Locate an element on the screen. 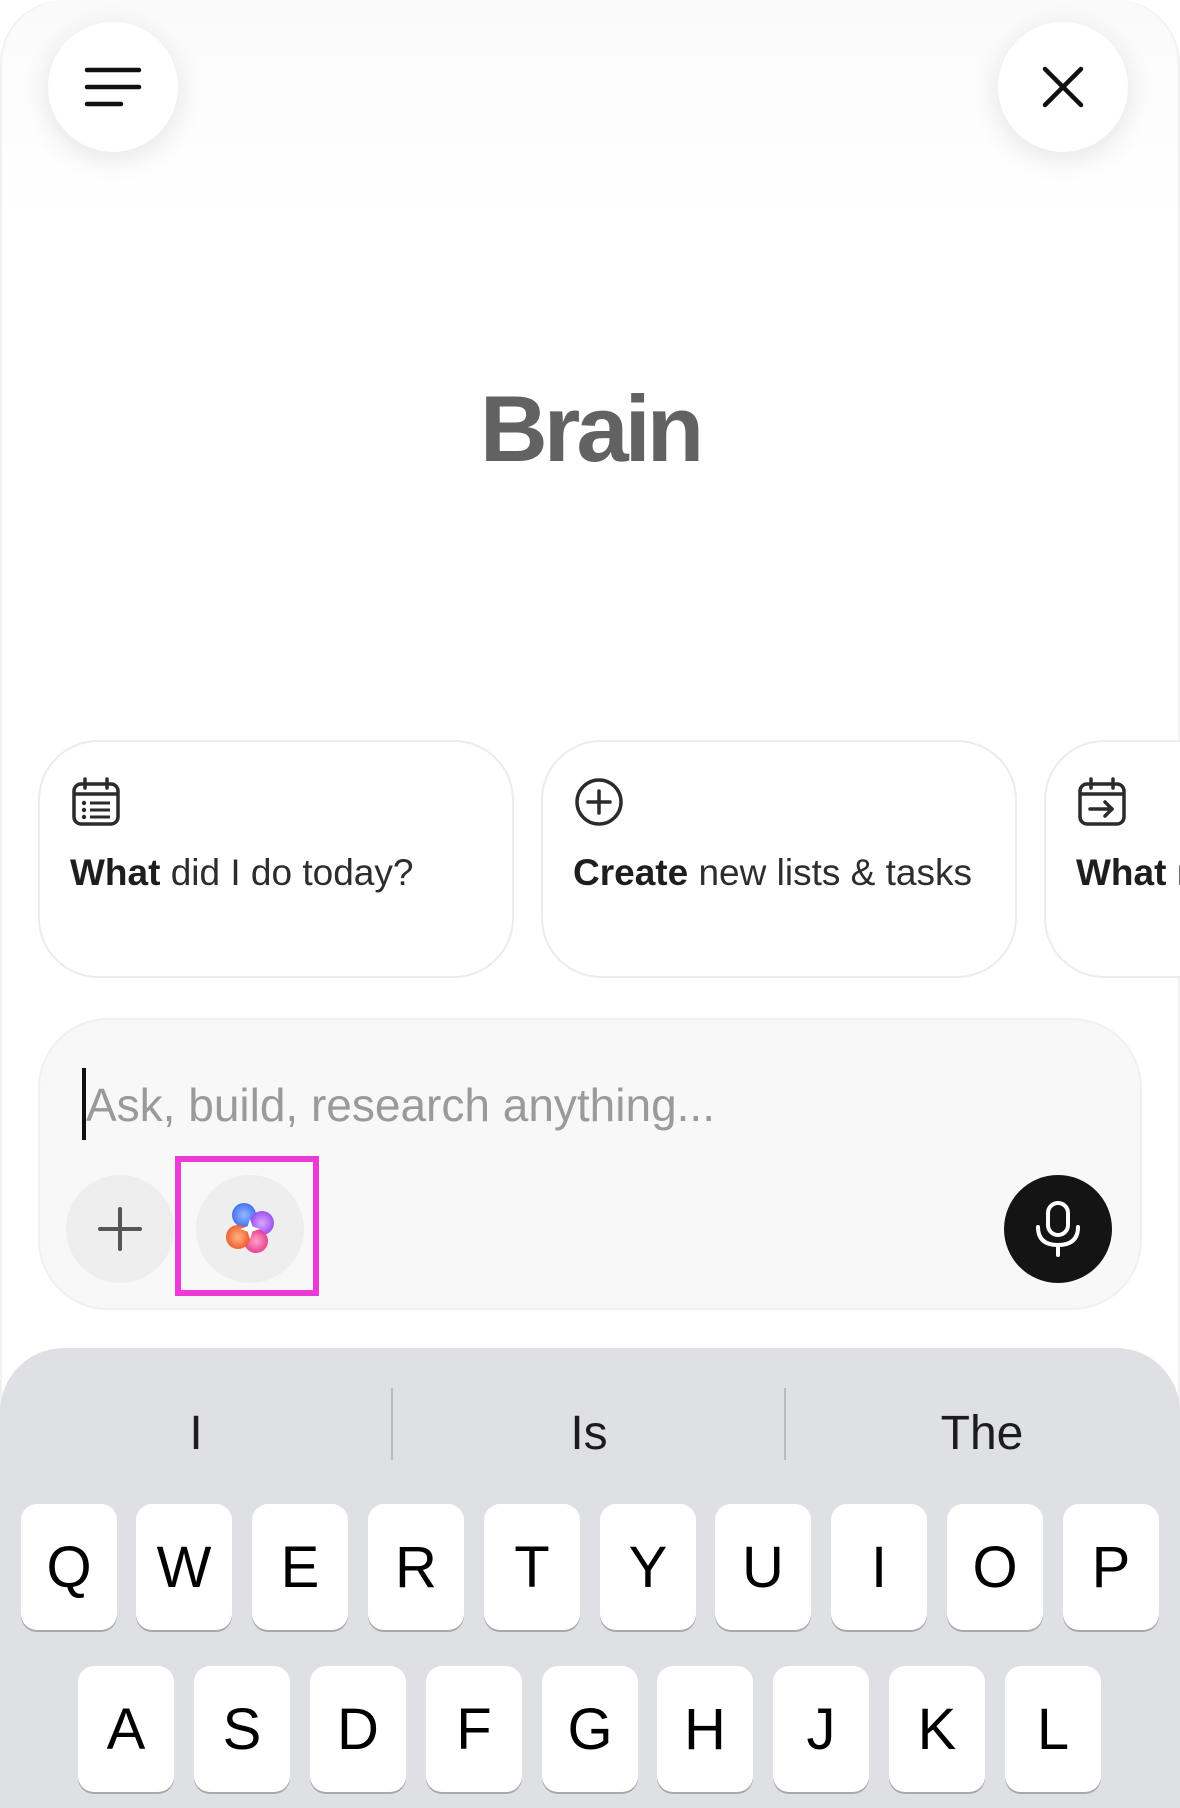 The width and height of the screenshot is (1180, 1808). prediction-2: Is is located at coordinates (589, 1433).